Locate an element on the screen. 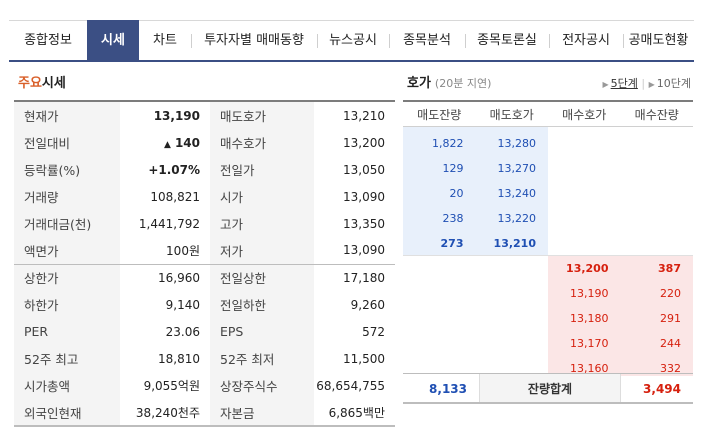 The width and height of the screenshot is (705, 430). value-prev-upper-limit: 17,180 is located at coordinates (354, 277).